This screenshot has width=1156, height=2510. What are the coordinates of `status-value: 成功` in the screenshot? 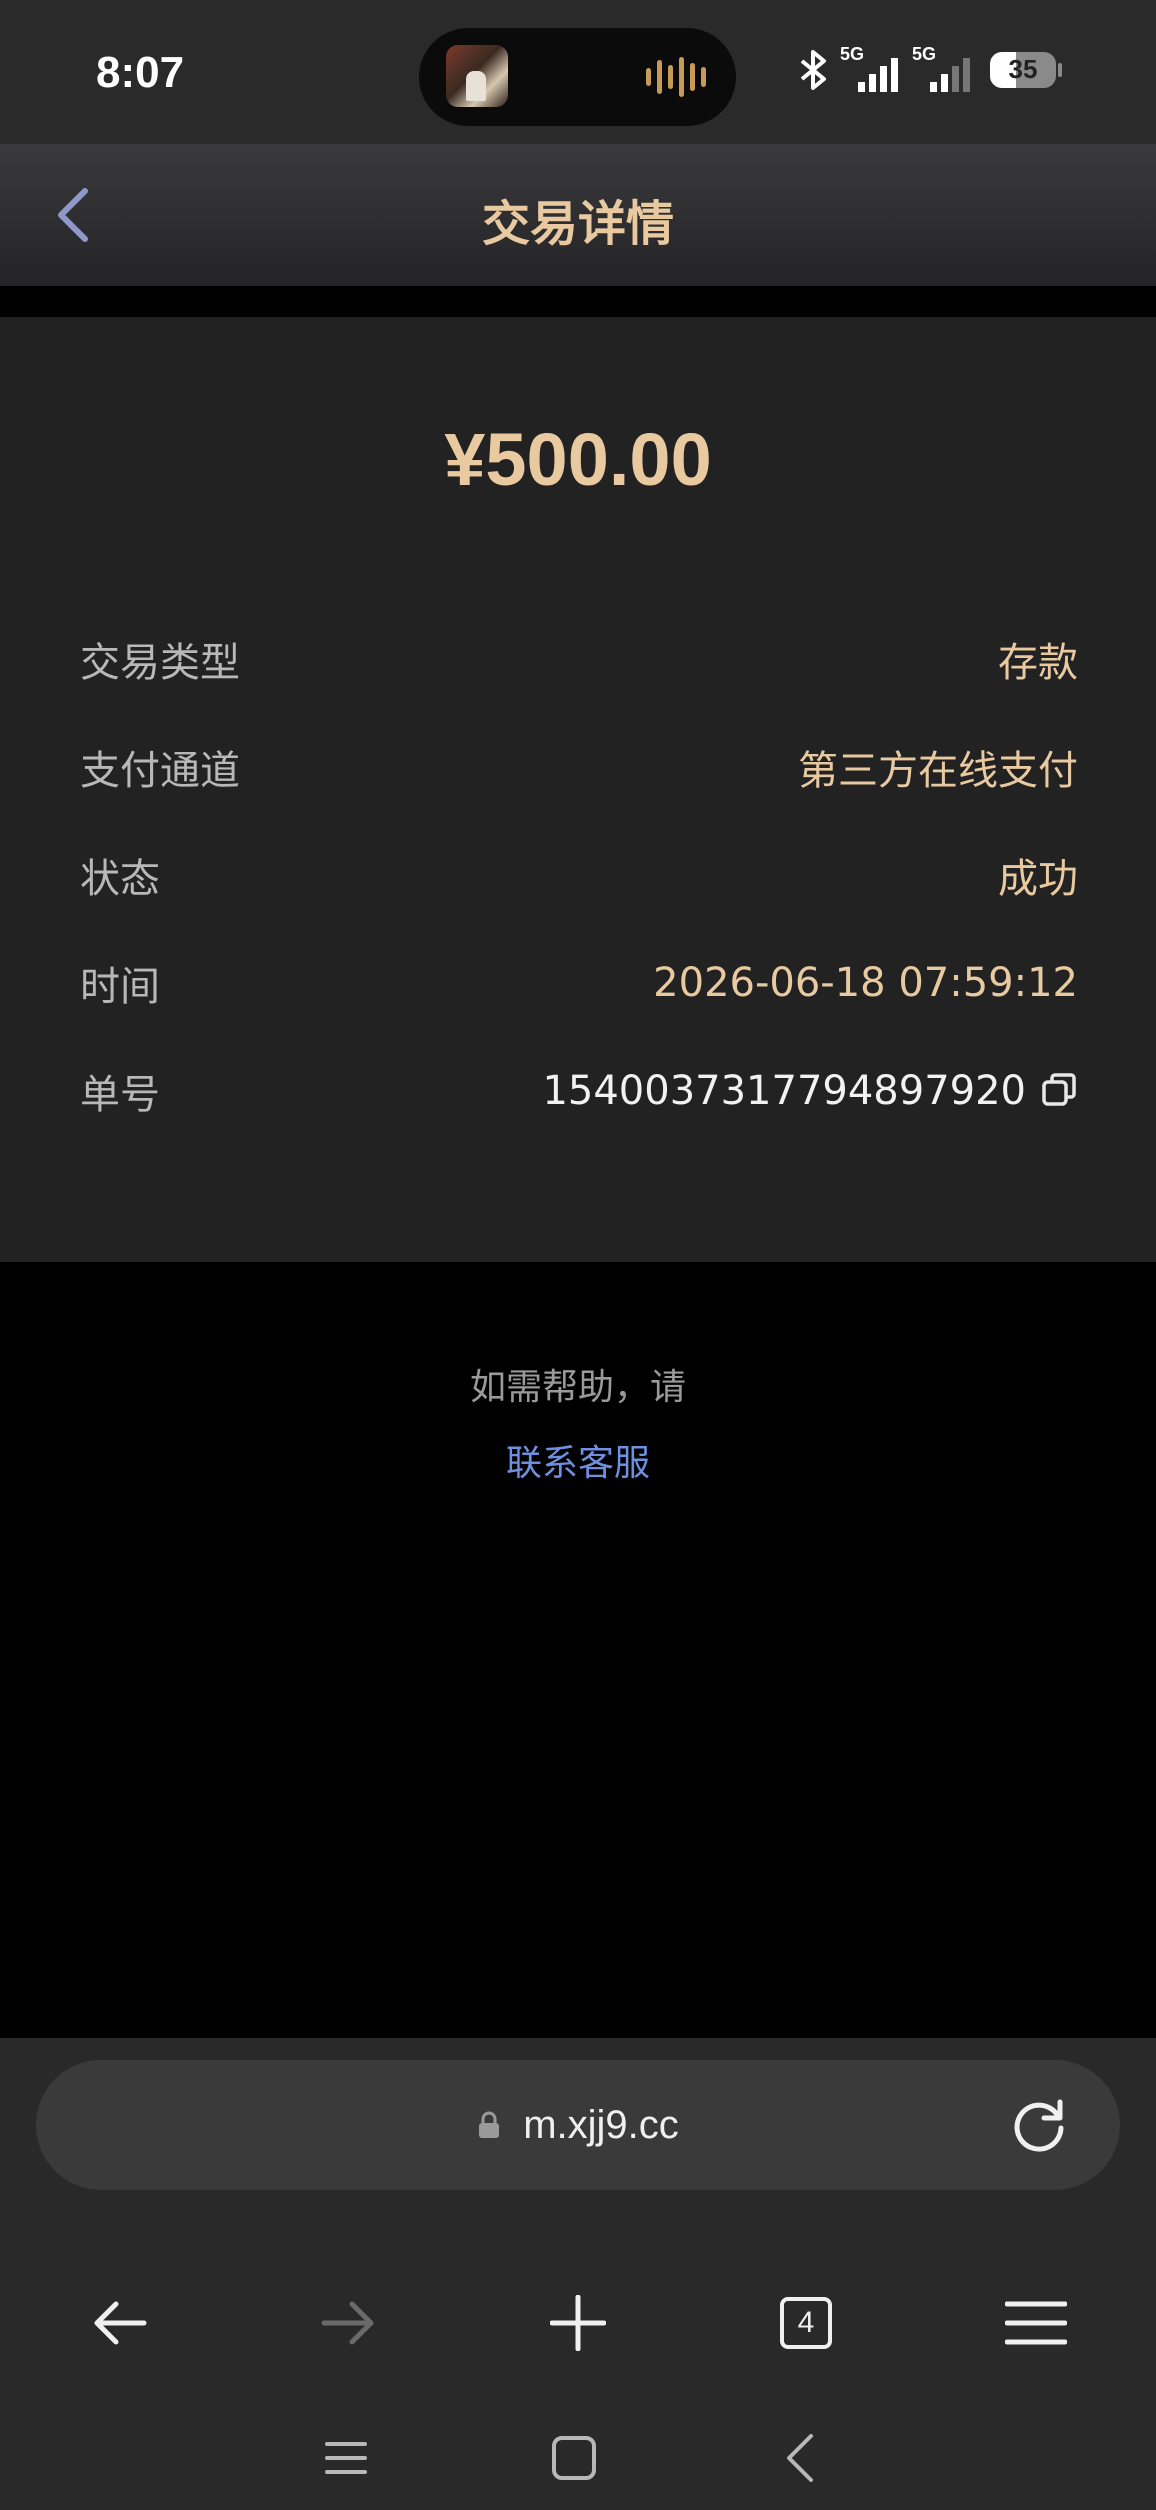 It's located at (1038, 879).